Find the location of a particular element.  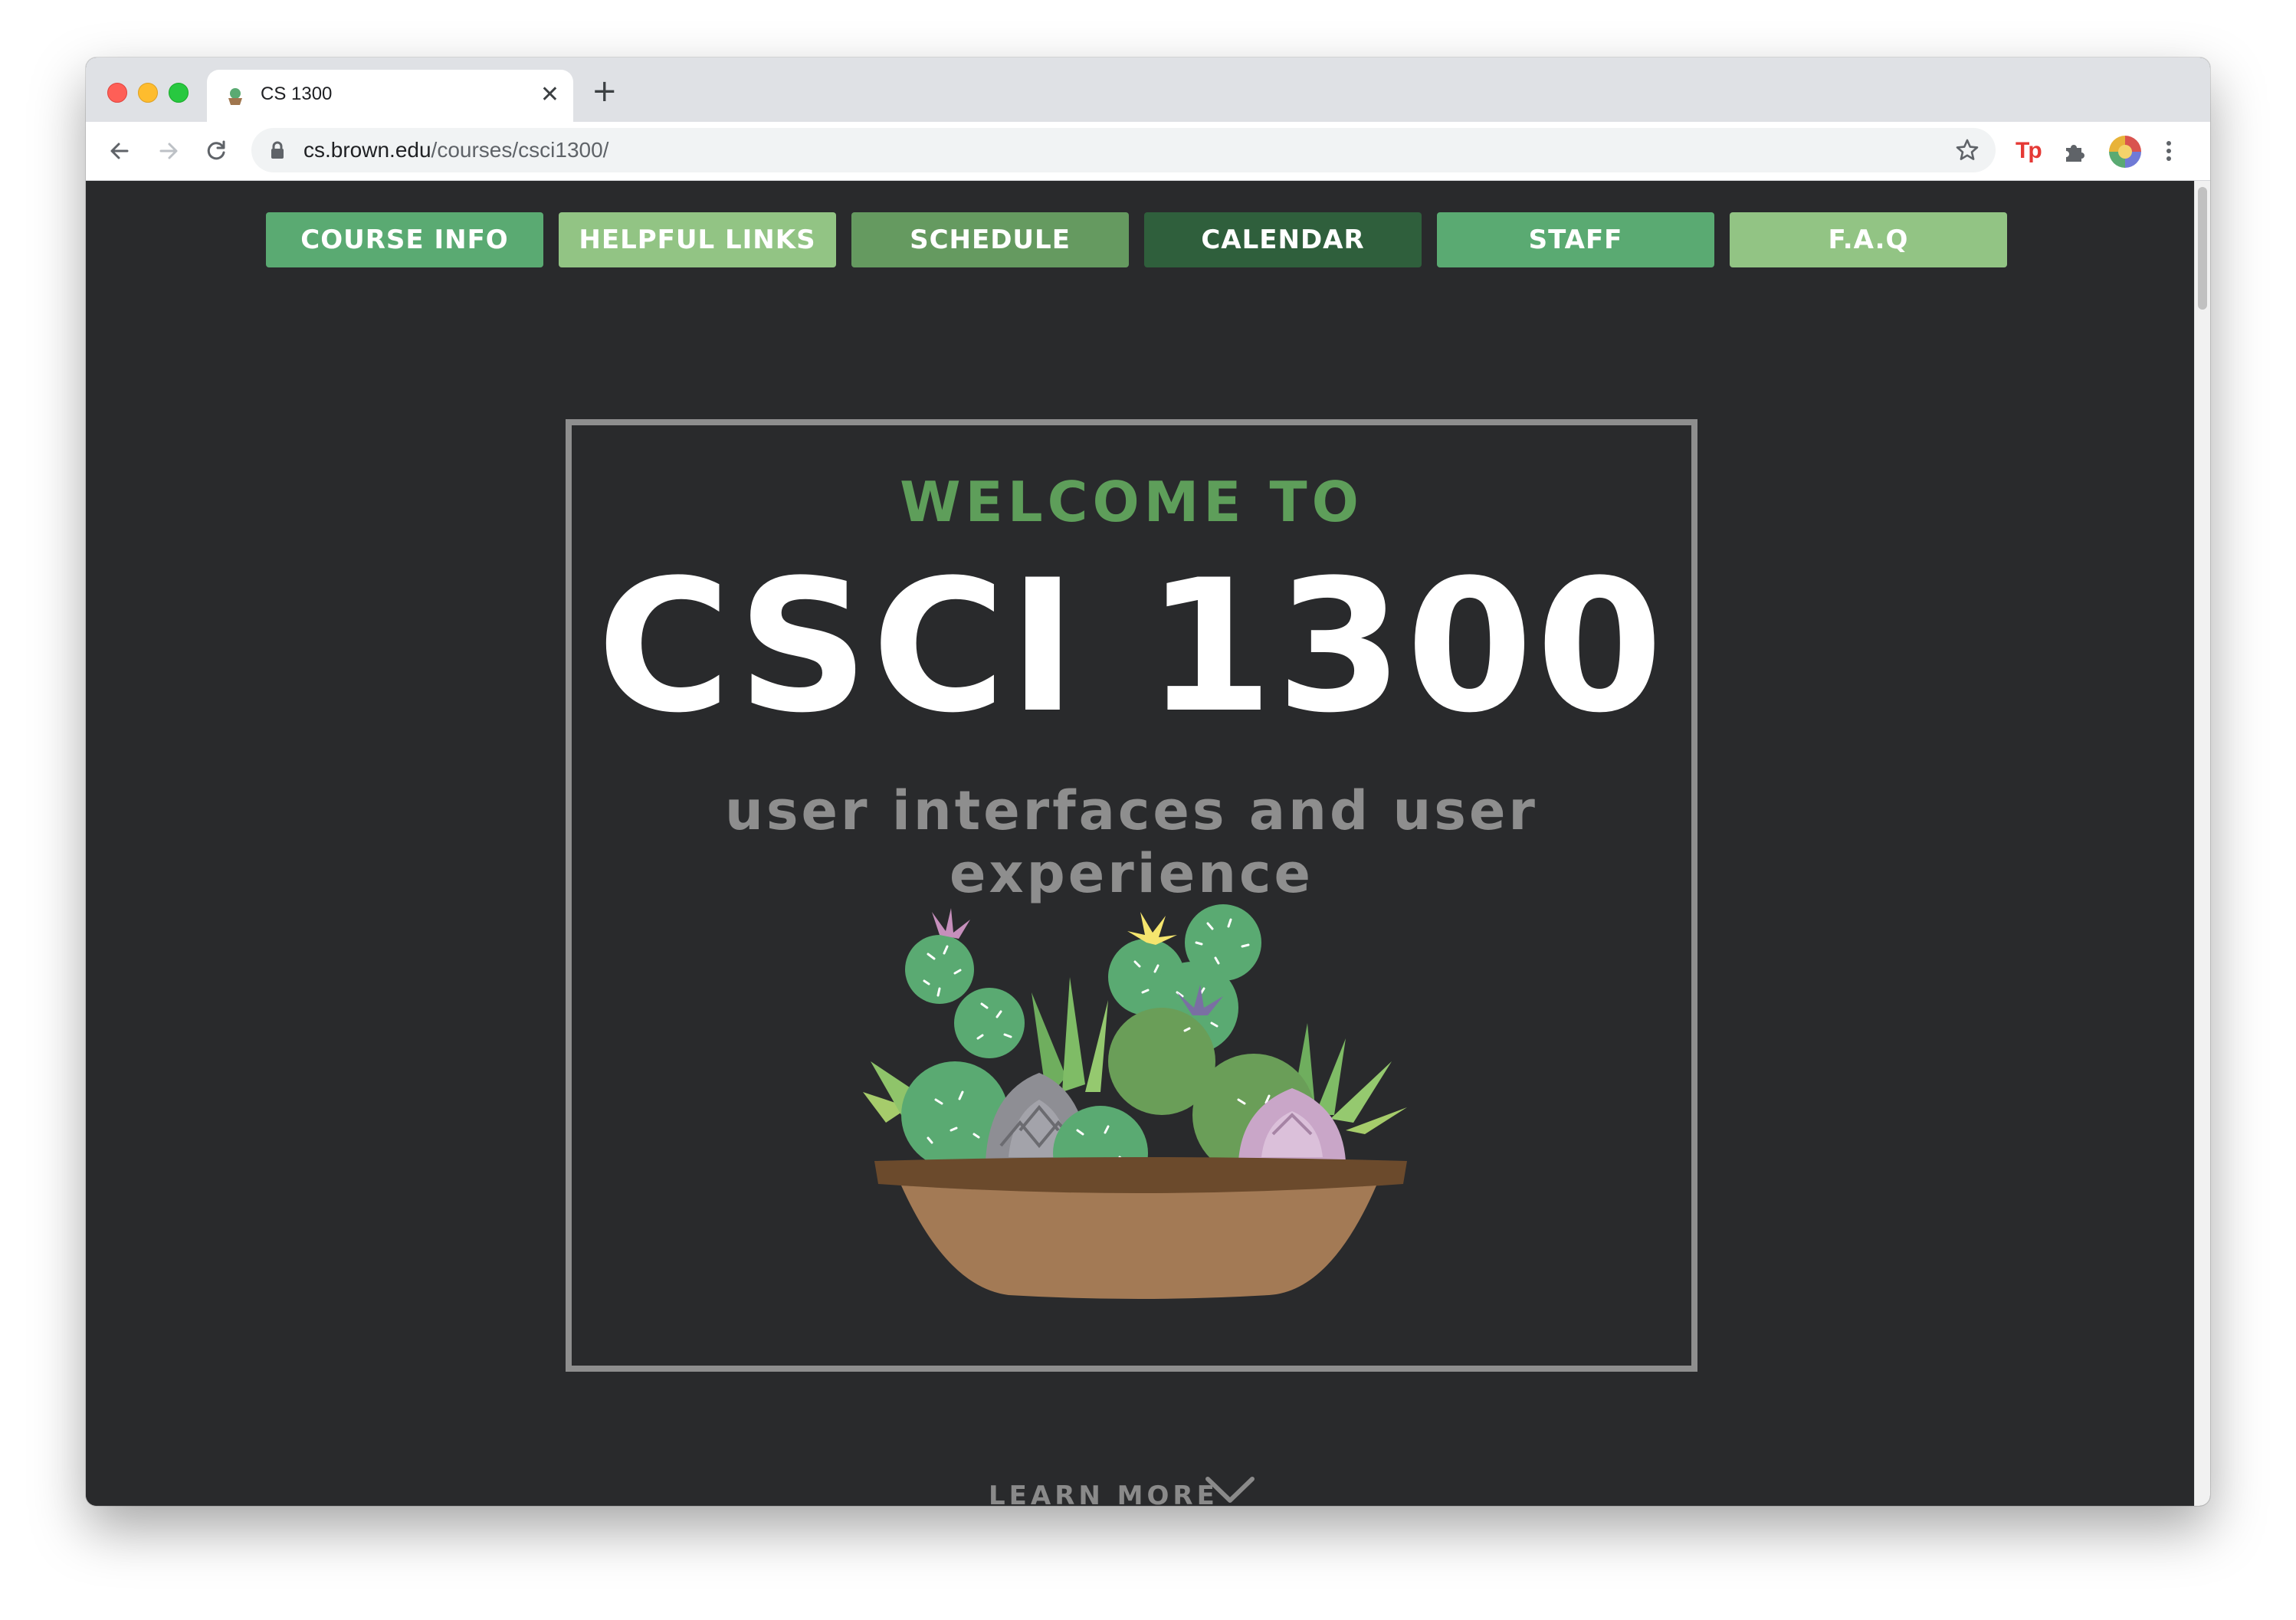

tab-cs1300: CS 1300 ✕ is located at coordinates (390, 96).